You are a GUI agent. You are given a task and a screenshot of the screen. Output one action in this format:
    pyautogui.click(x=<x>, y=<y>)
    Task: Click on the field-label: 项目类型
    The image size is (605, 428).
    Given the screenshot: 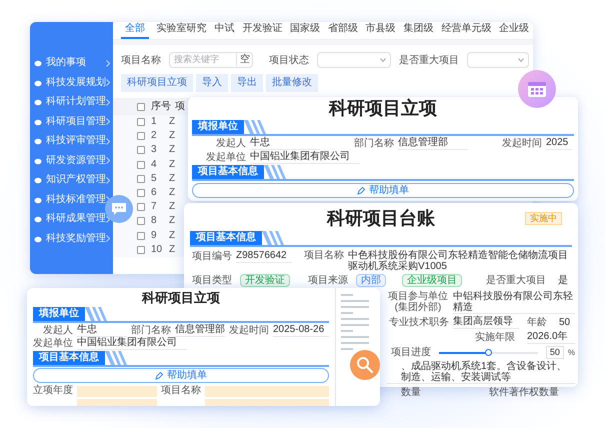 What is the action you would take?
    pyautogui.click(x=211, y=280)
    